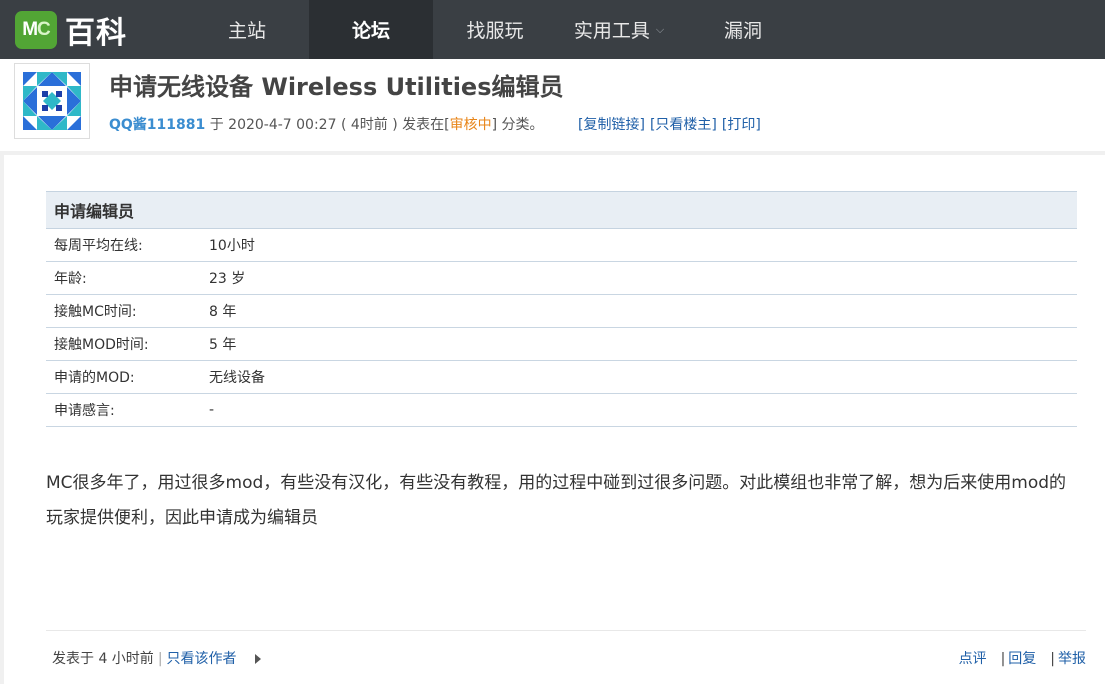  Describe the element at coordinates (561, 410) in the screenshot. I see `table-row: 申请感言: -` at that location.